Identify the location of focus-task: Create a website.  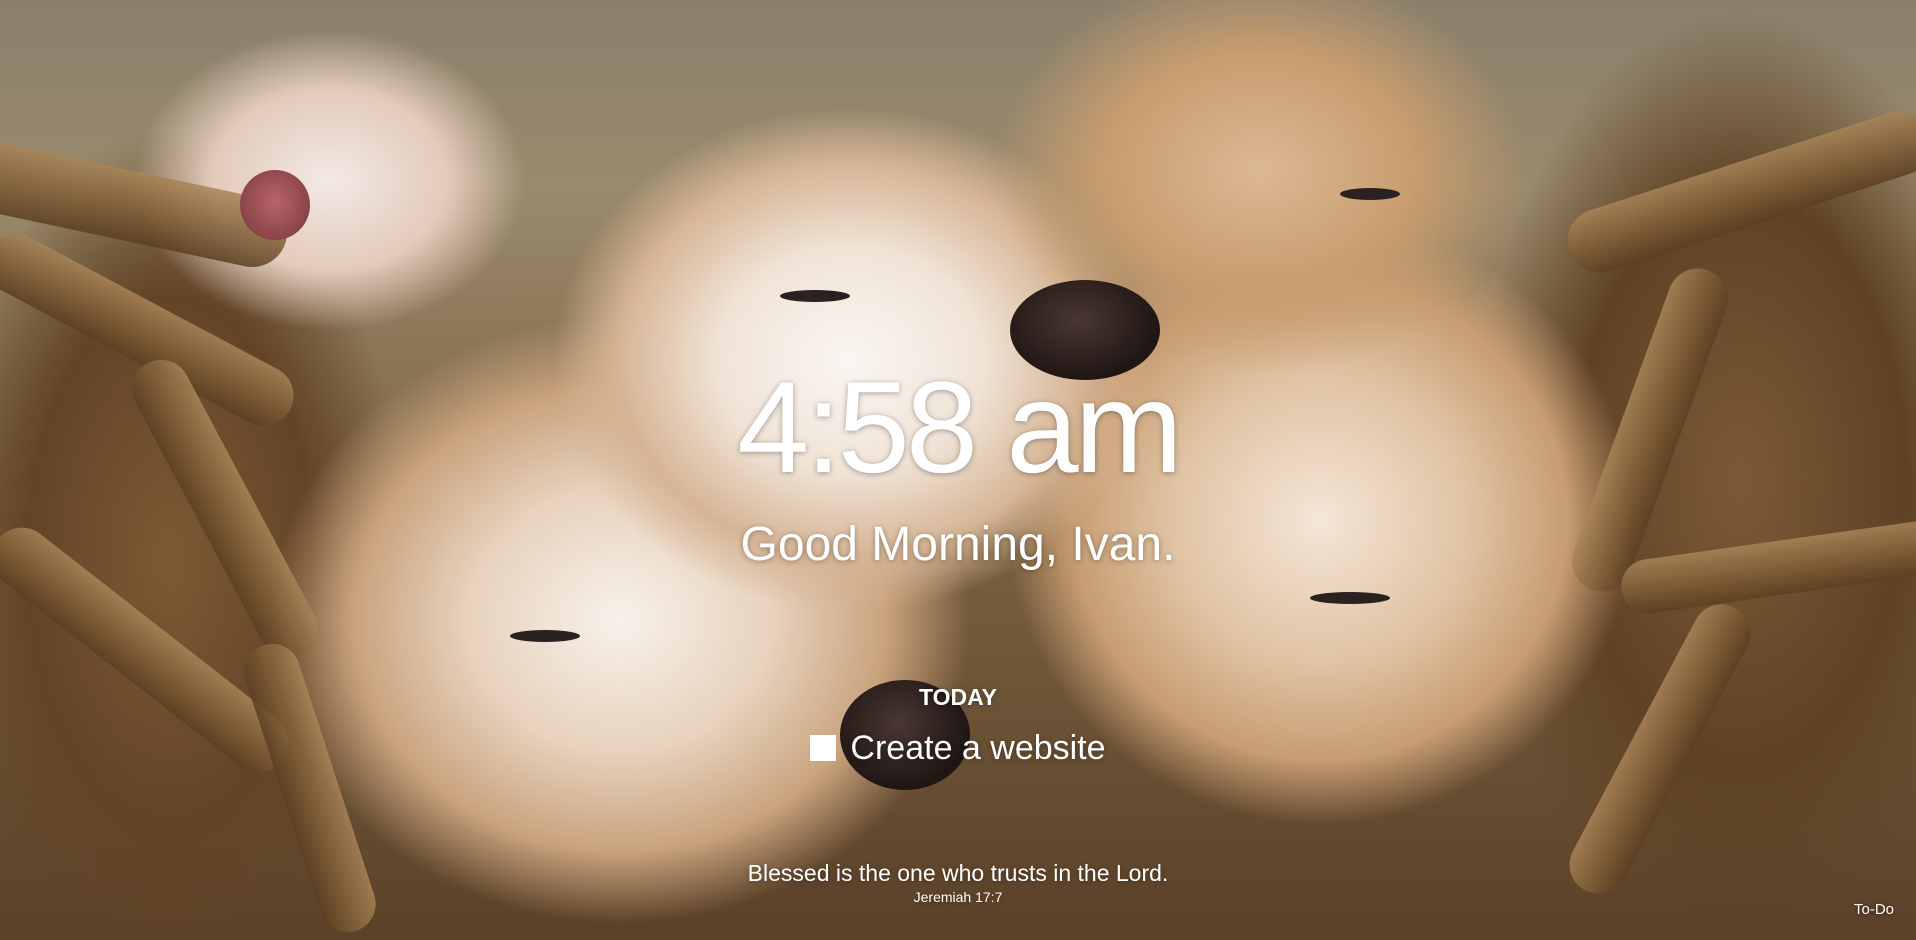
(958, 748).